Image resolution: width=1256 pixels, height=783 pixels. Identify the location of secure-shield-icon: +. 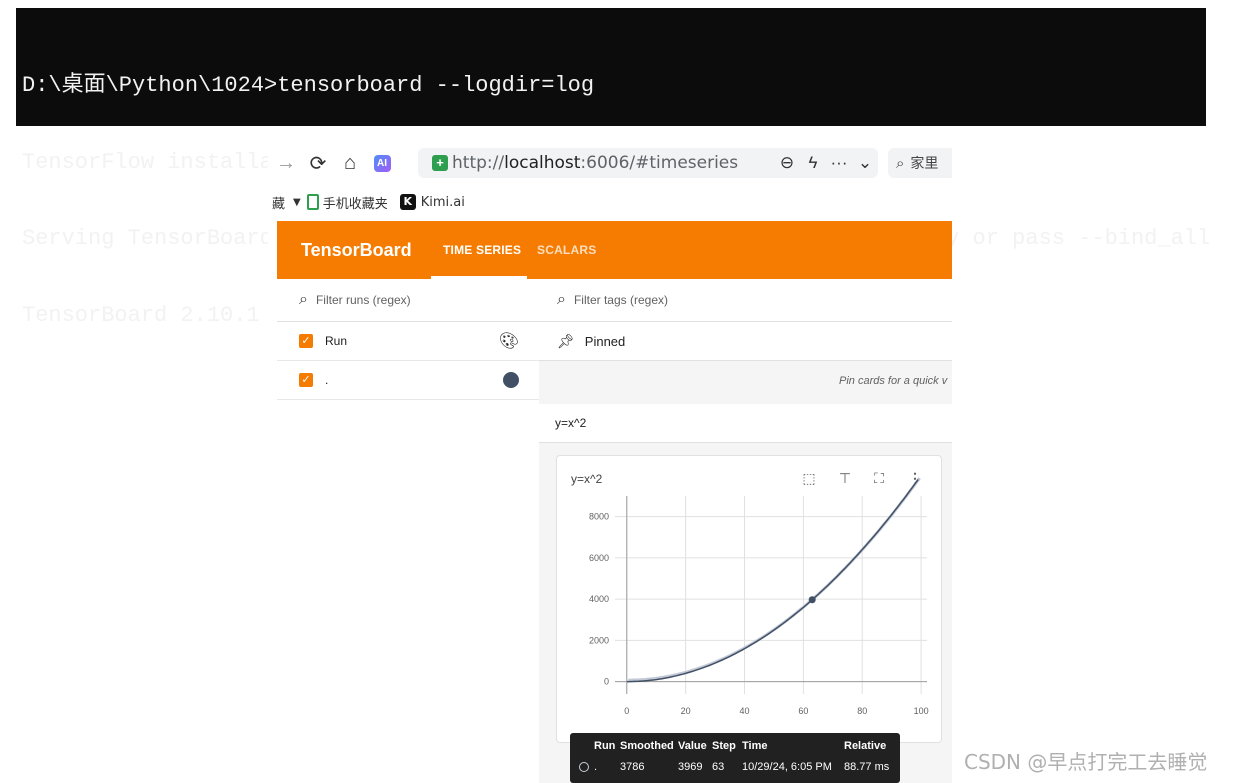
(440, 163).